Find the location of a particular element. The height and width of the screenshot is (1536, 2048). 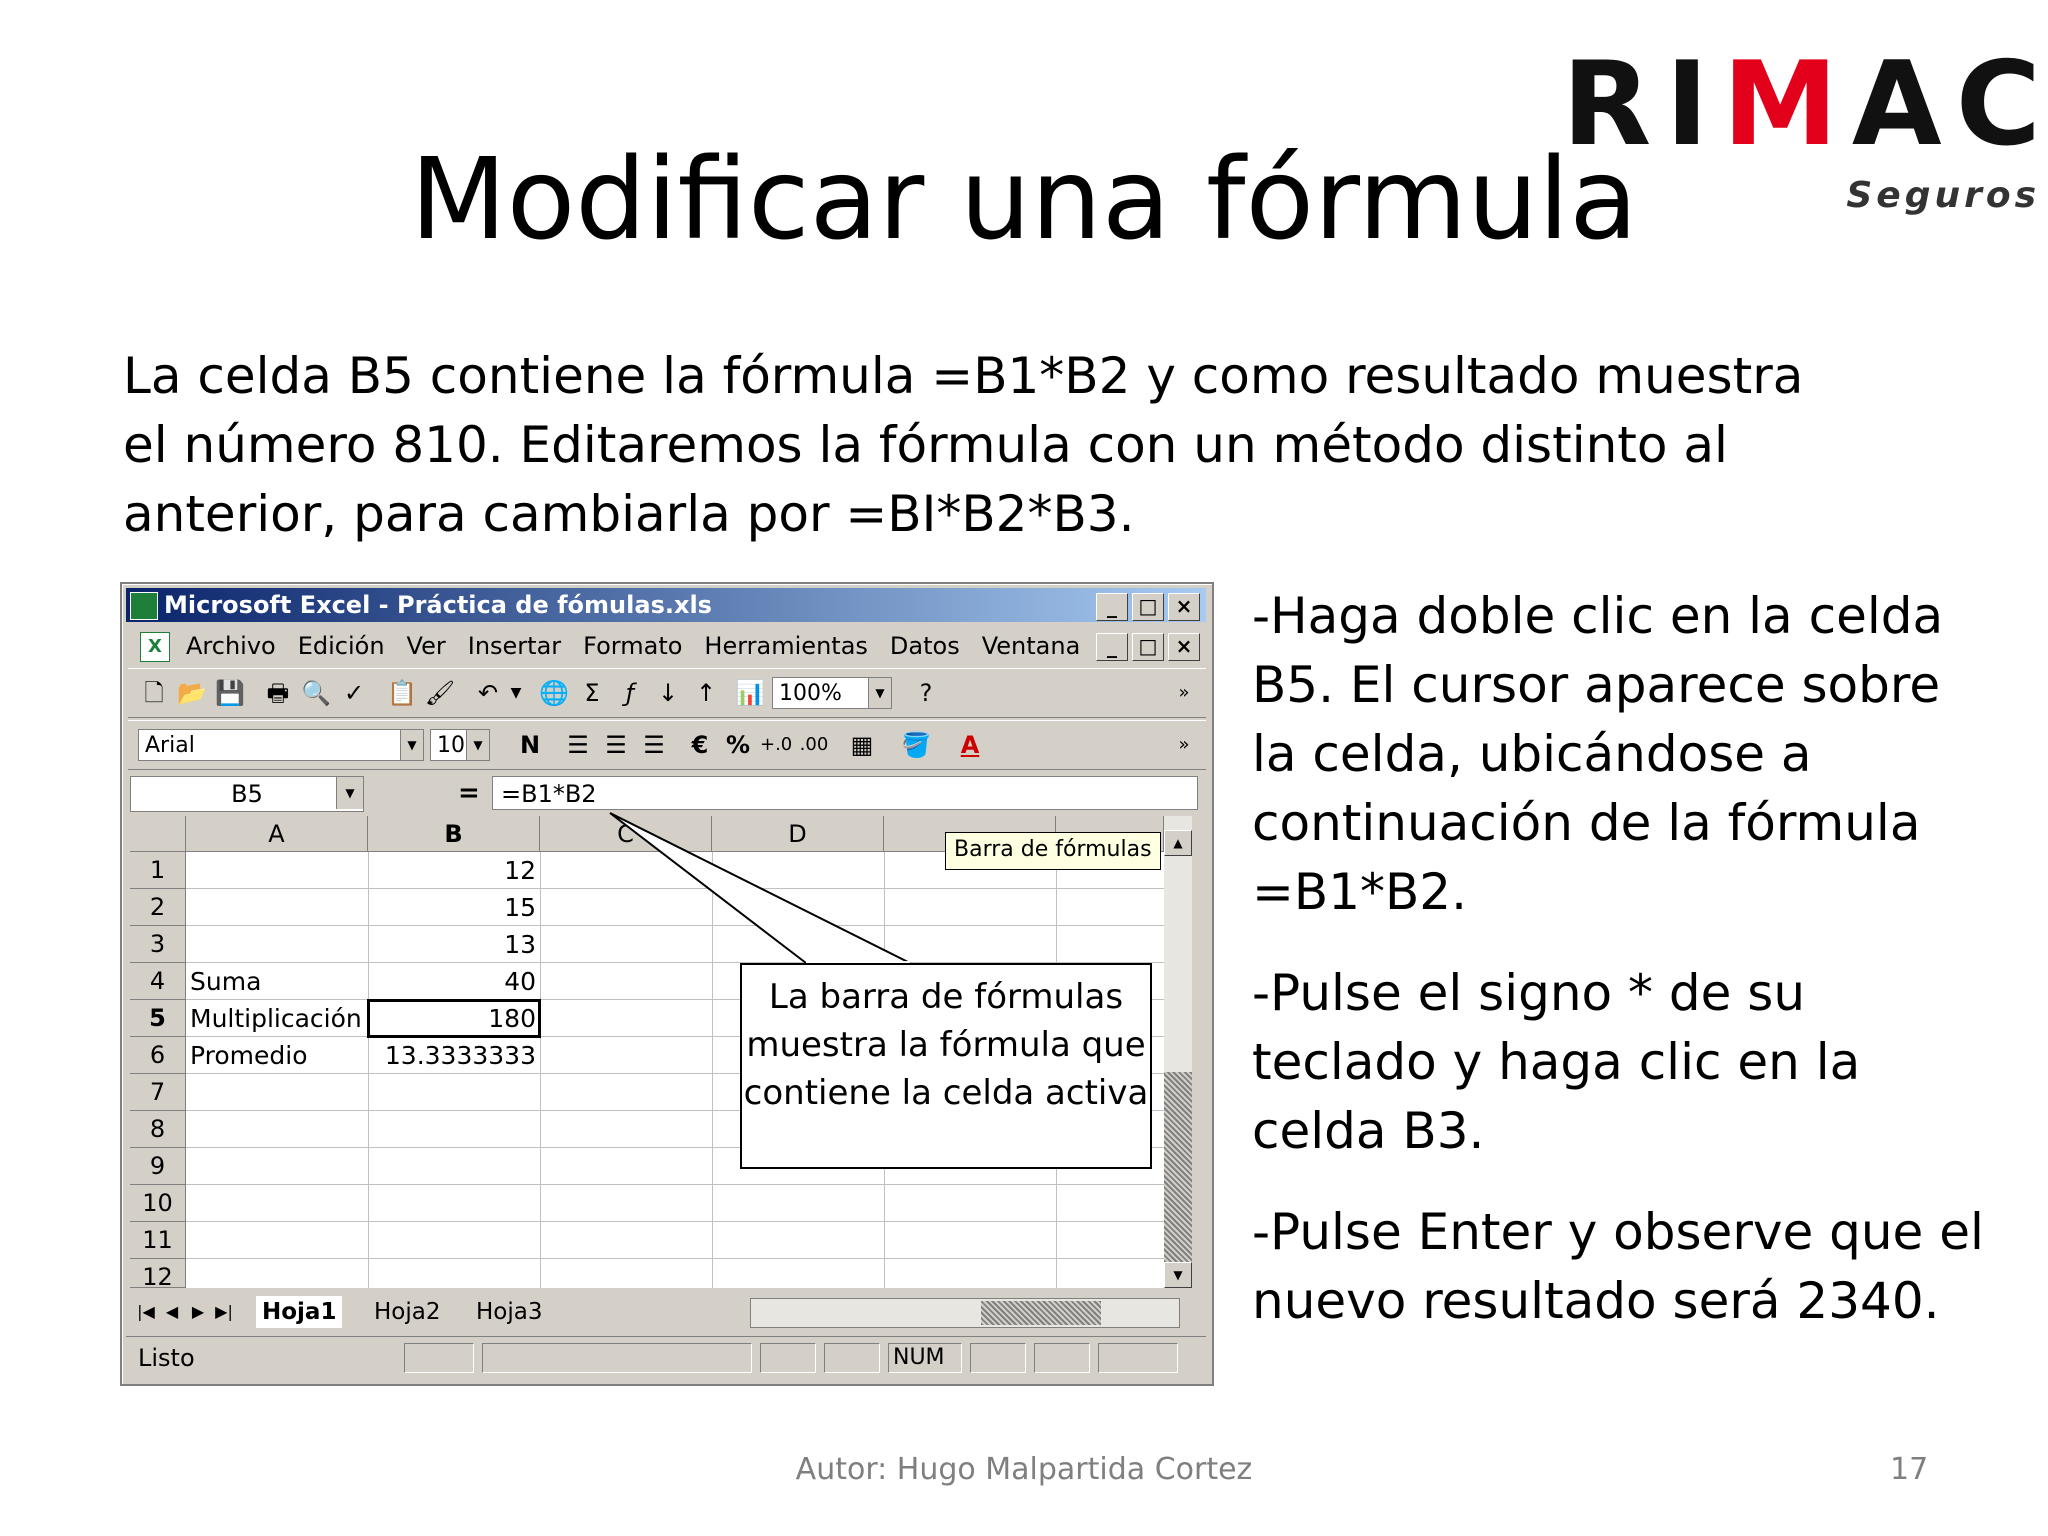

next-sheet-icon: ▶ is located at coordinates (198, 1312).